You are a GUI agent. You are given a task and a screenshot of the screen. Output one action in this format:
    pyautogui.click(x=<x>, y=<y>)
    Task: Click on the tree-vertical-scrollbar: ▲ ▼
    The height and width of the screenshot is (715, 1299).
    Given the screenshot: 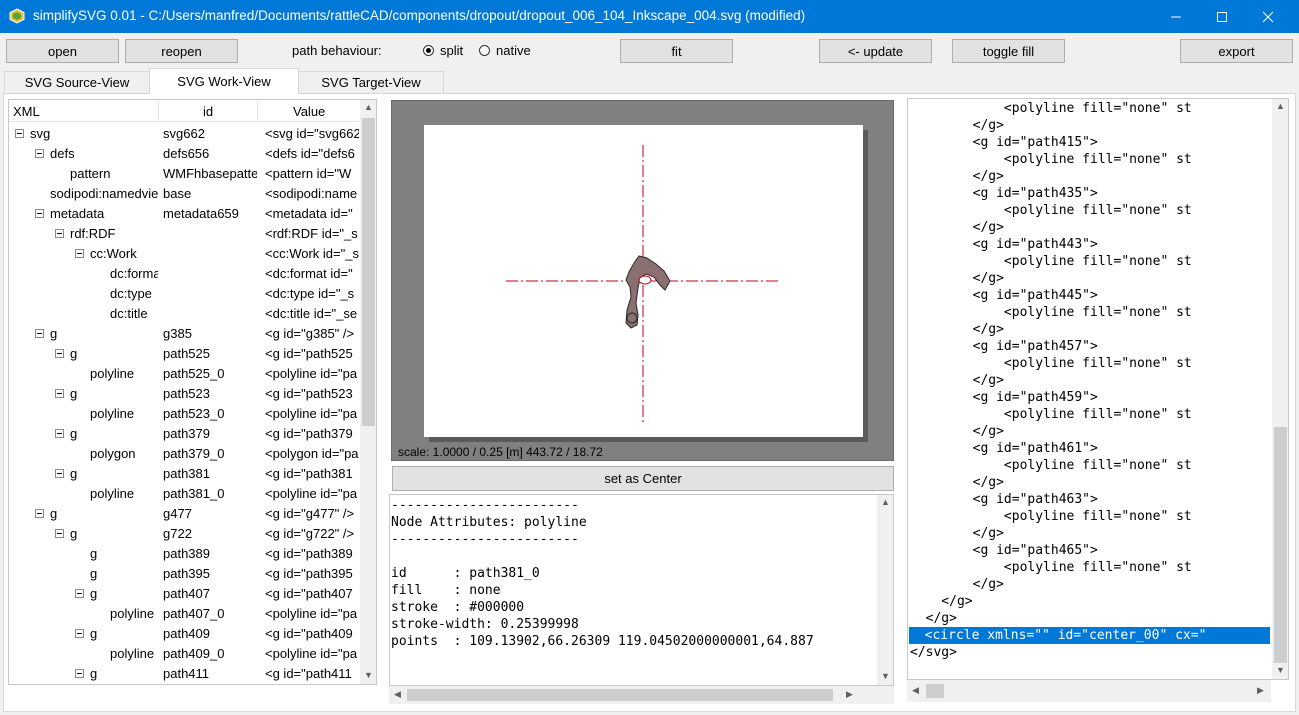 What is the action you would take?
    pyautogui.click(x=368, y=392)
    